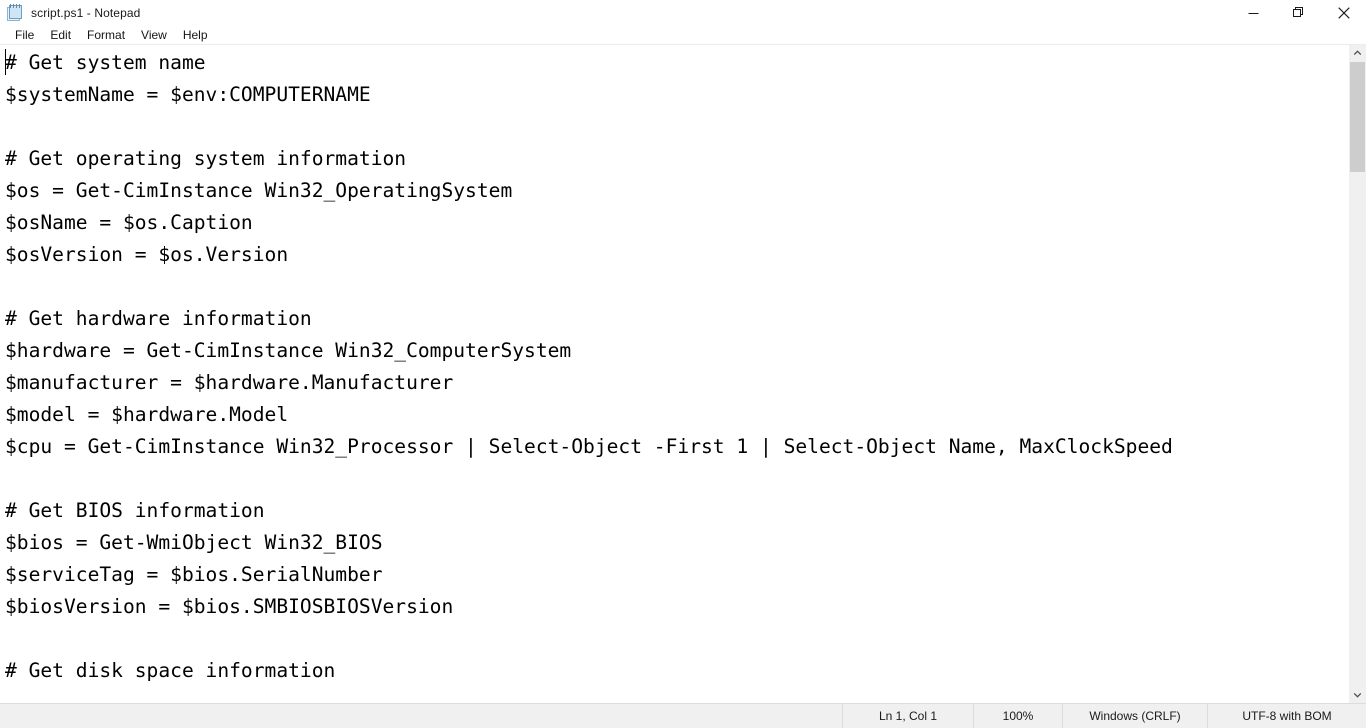 This screenshot has width=1366, height=728. I want to click on menu-item-edit: Edit, so click(60, 35).